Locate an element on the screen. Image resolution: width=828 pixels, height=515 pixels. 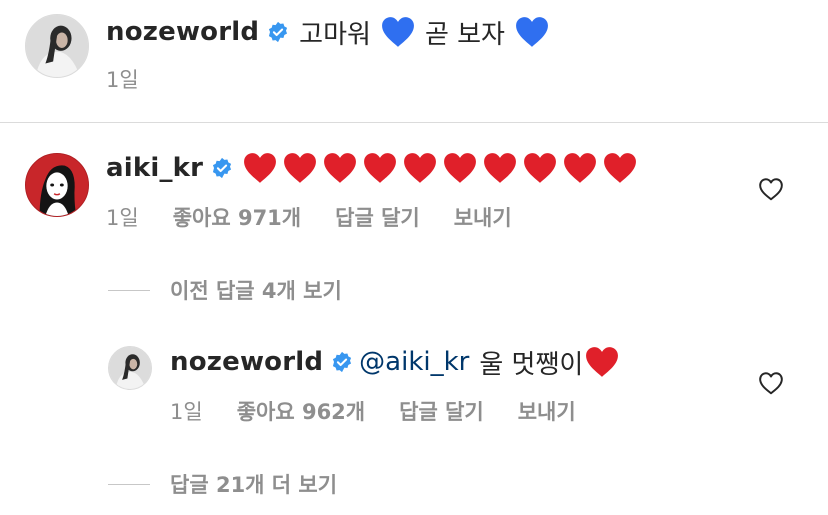
view-more-replies-label: 답글 21개 더 보기 is located at coordinates (253, 484).